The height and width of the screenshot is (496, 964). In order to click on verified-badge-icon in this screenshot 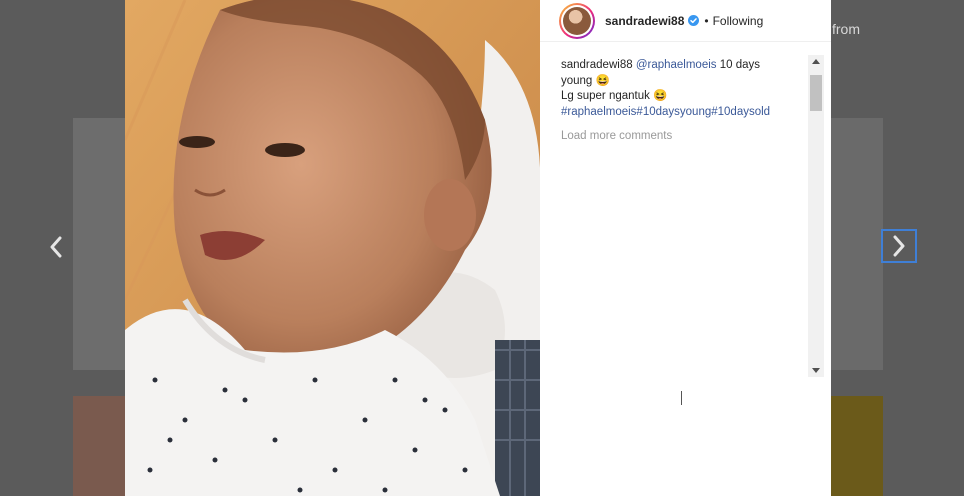, I will do `click(694, 20)`.